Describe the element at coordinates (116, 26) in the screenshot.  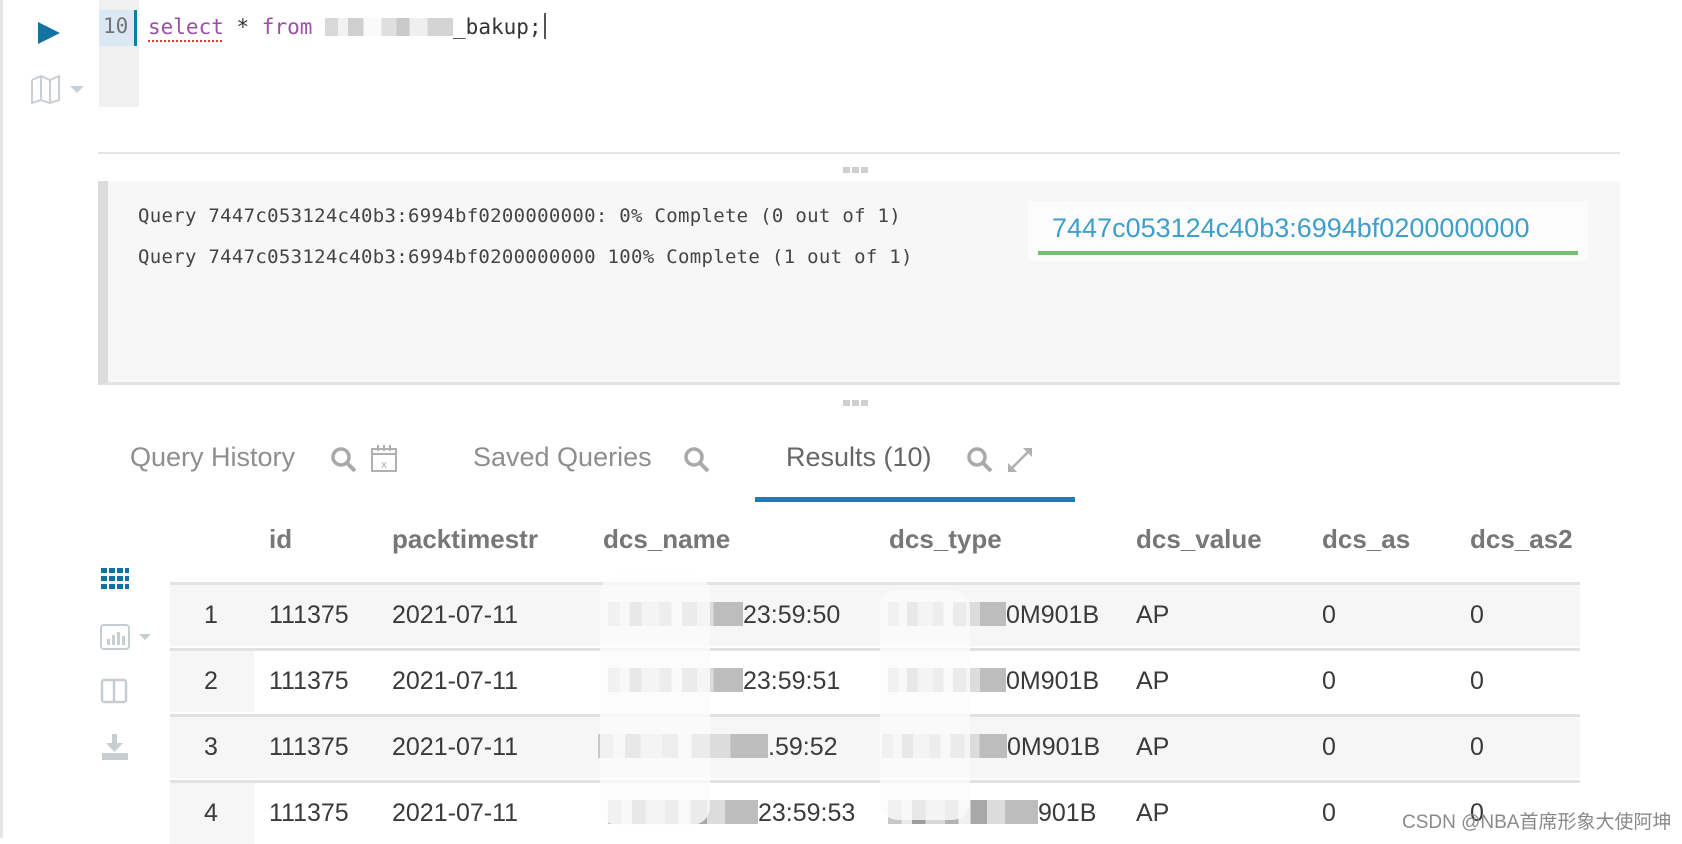
I see `line-number: 10` at that location.